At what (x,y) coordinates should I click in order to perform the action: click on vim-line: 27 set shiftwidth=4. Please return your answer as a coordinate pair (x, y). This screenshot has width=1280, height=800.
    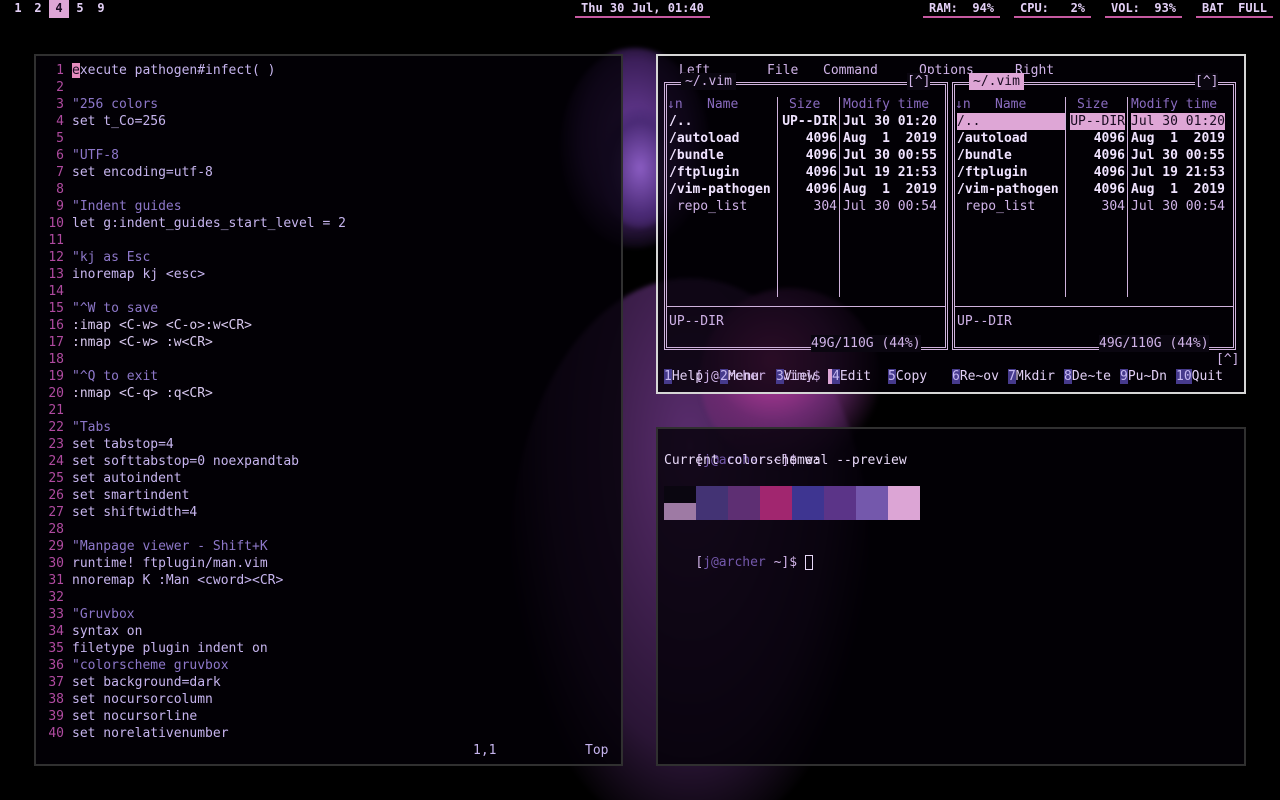
    Looking at the image, I should click on (328, 512).